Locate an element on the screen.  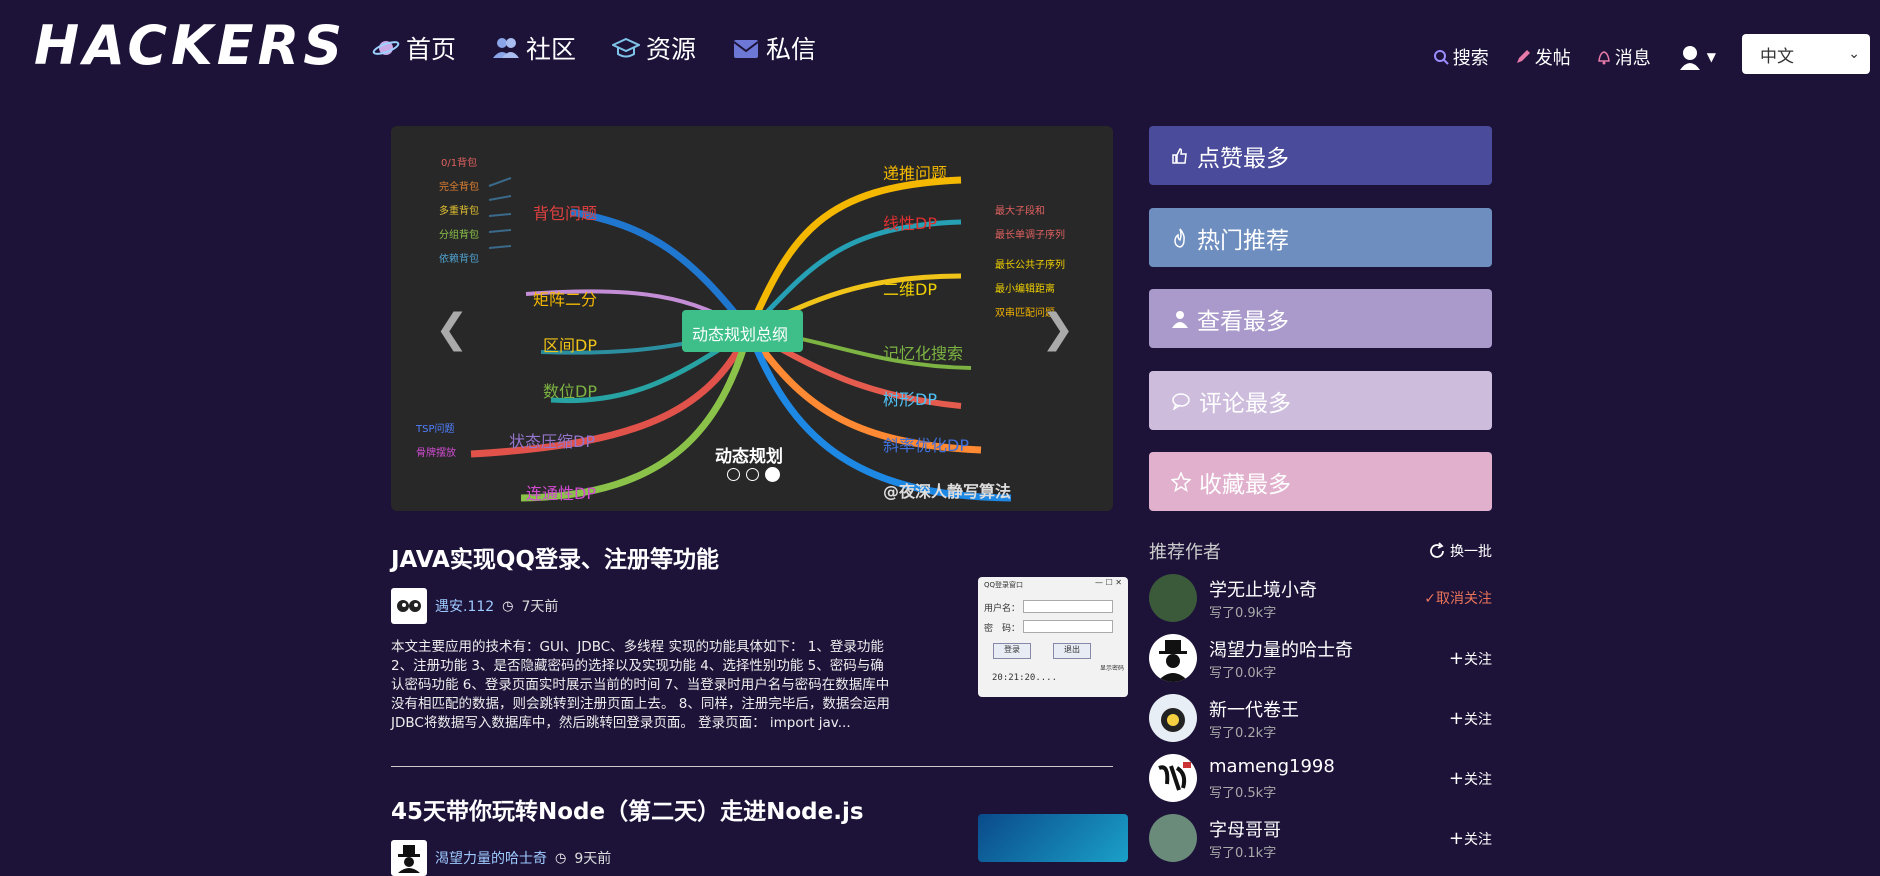
nav-community: 社区 is located at coordinates (534, 48).